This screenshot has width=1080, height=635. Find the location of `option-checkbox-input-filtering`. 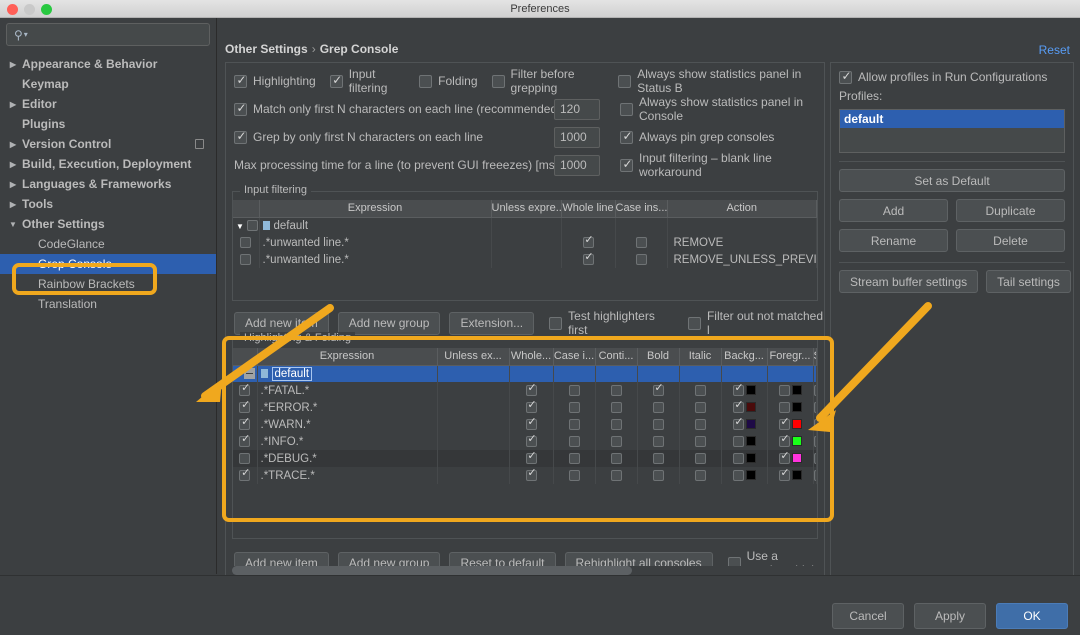

option-checkbox-input-filtering is located at coordinates (336, 80).